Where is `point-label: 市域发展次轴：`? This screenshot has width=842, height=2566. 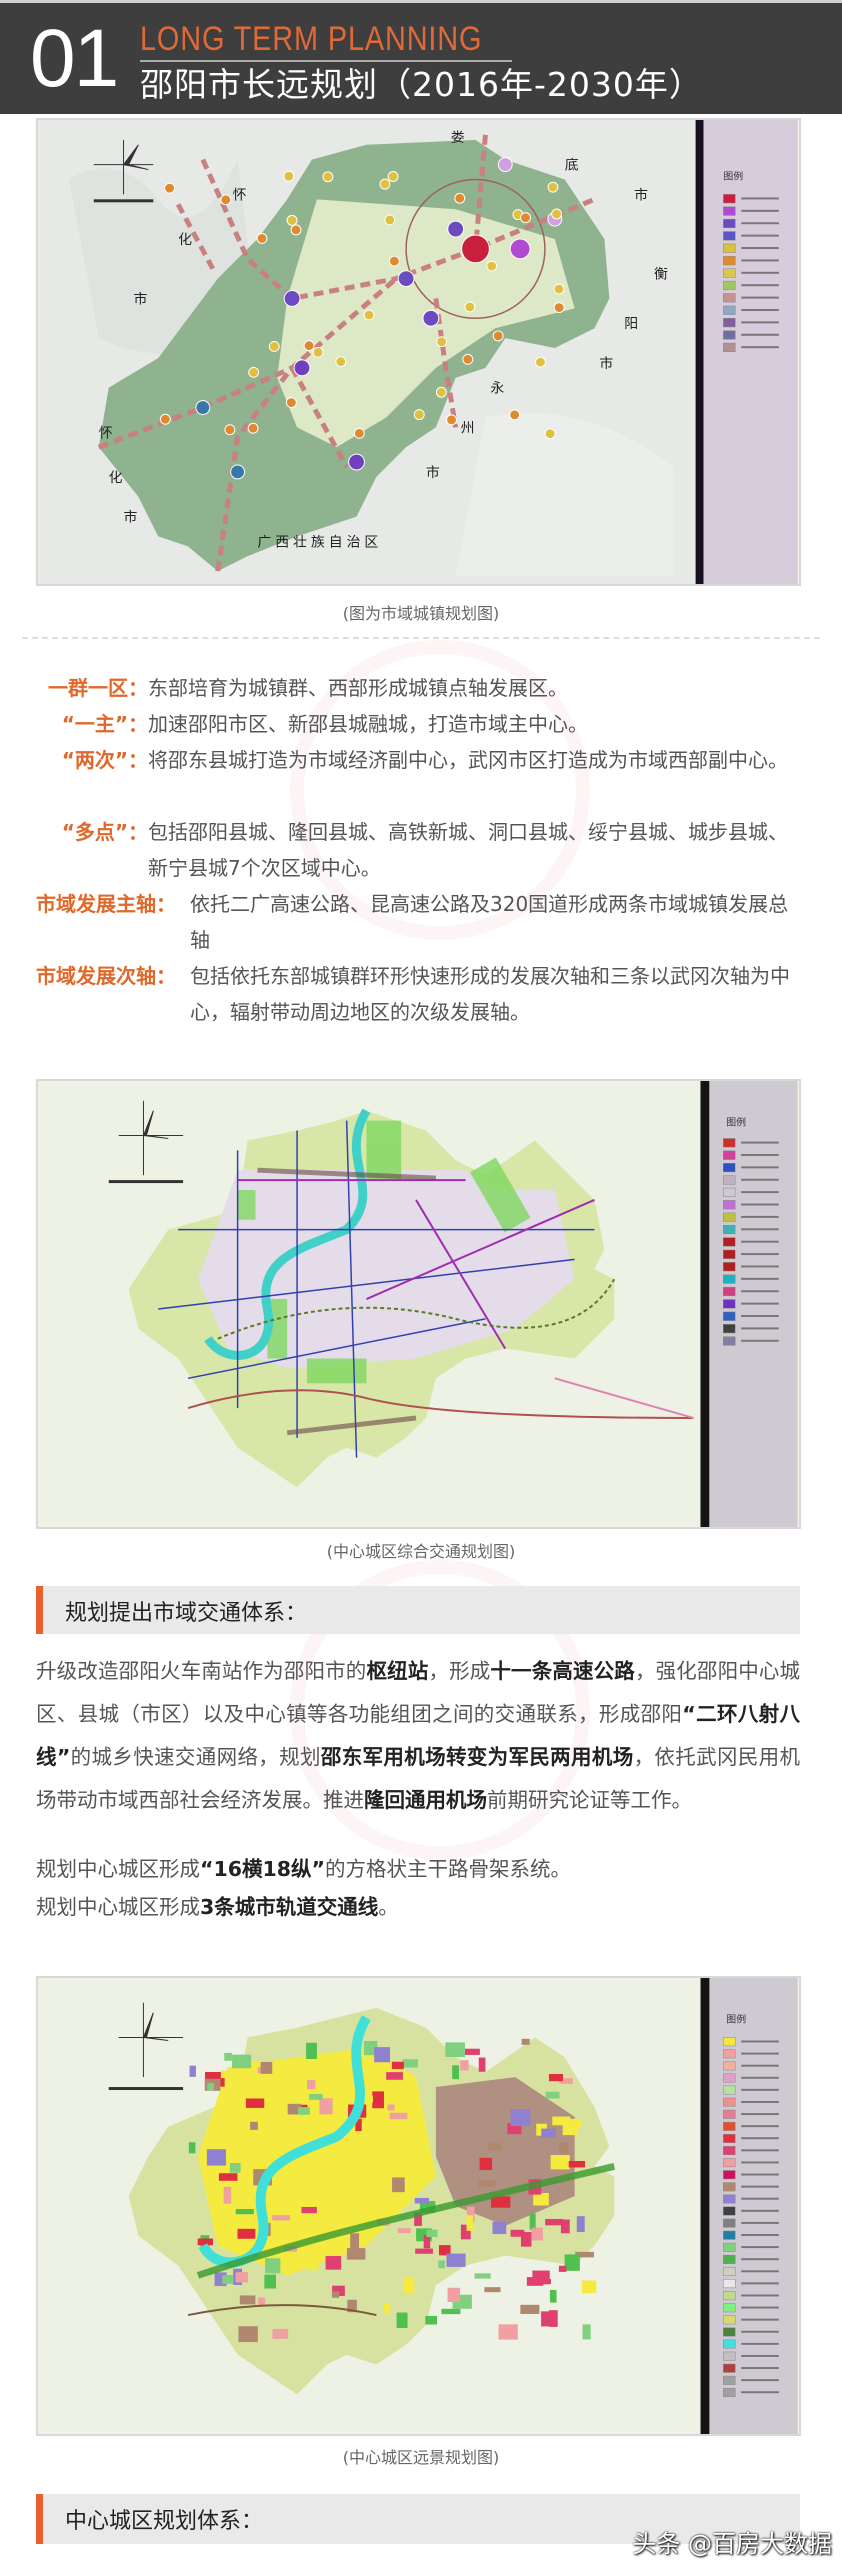 point-label: 市域发展次轴： is located at coordinates (106, 976).